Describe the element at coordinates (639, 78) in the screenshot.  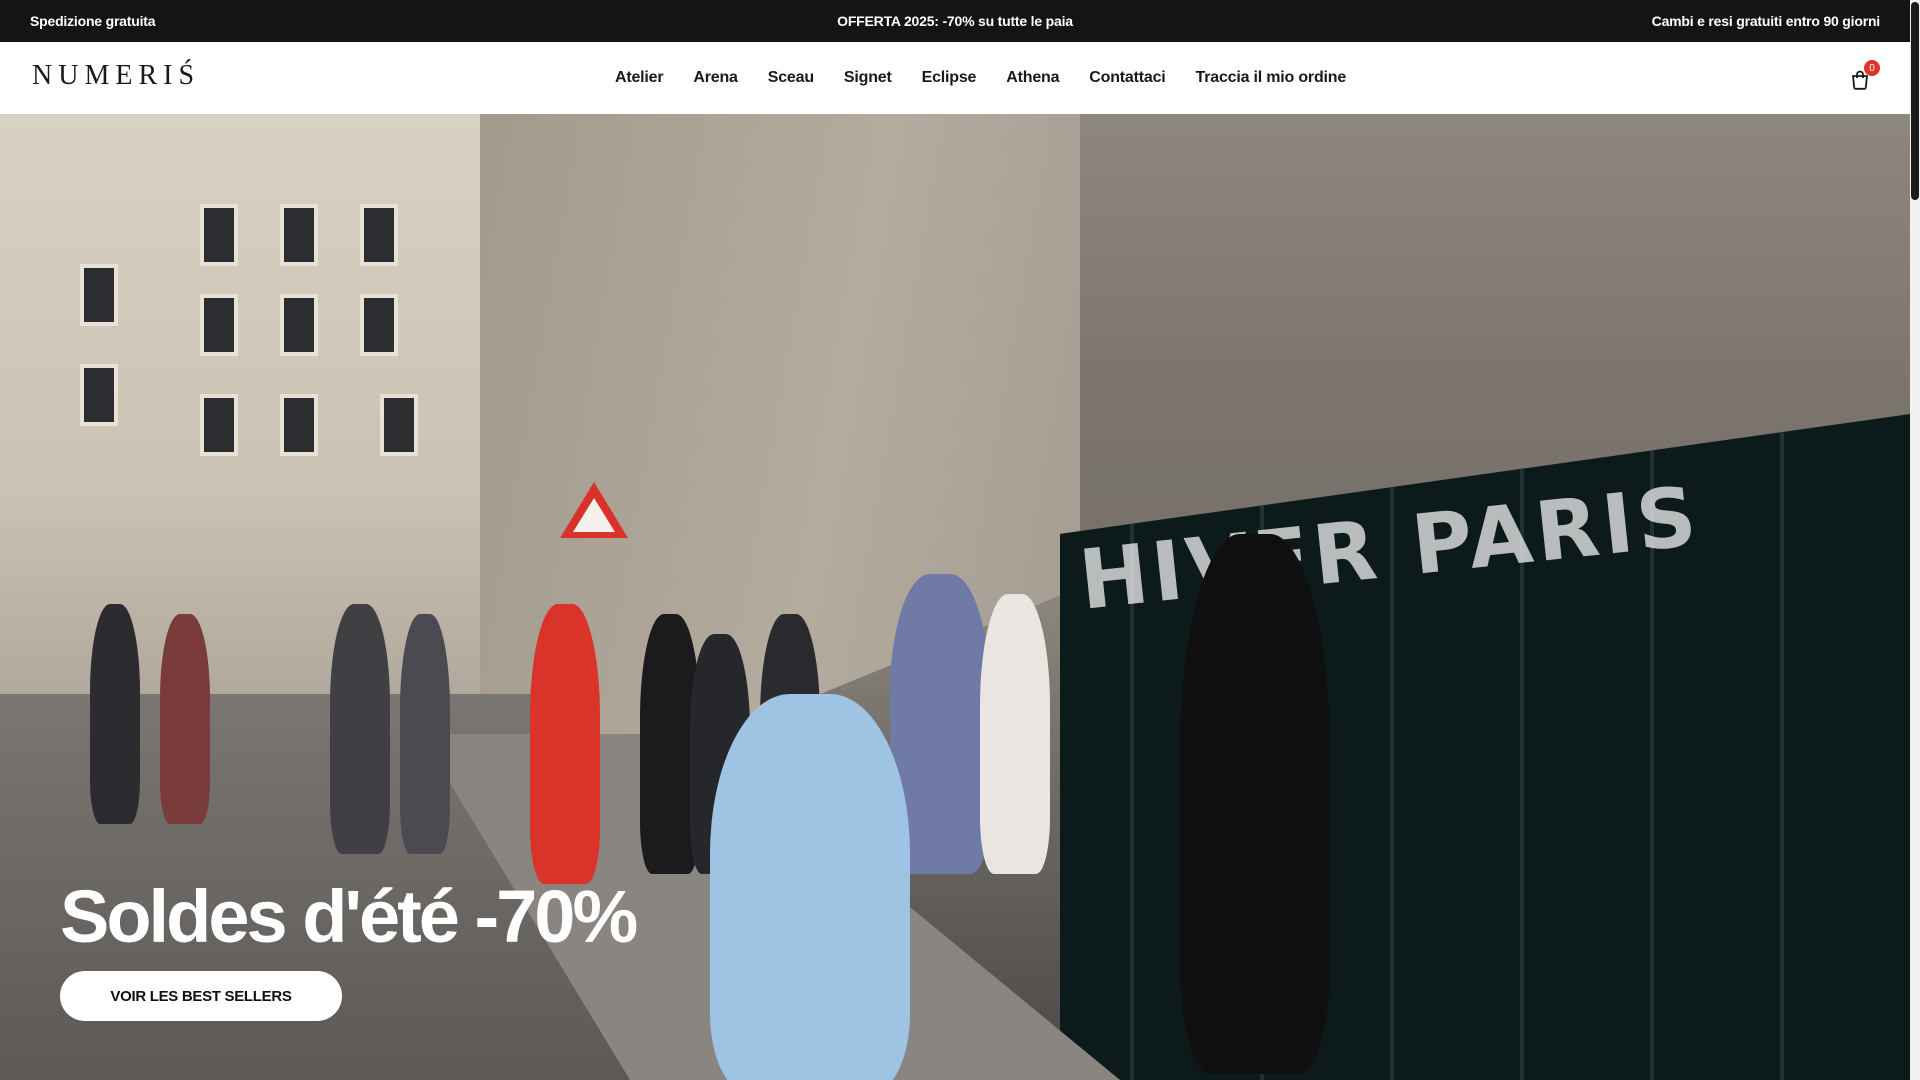
I see `nav-item-atelier: Atelier` at that location.